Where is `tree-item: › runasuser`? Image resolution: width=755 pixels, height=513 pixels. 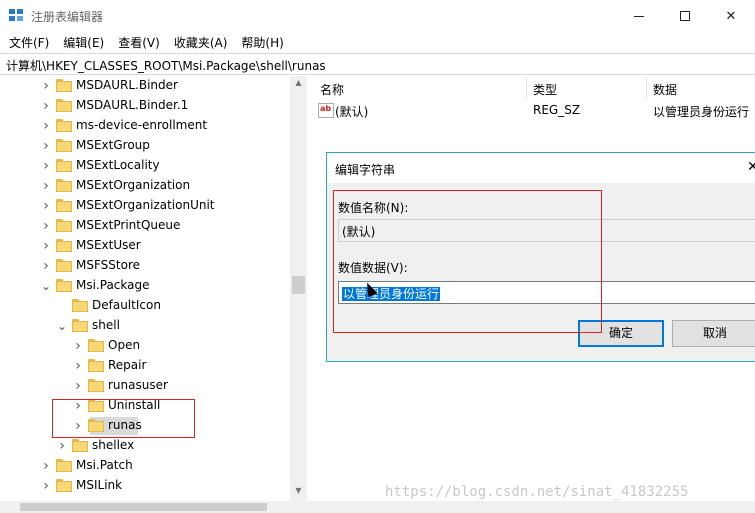 tree-item: › runasuser is located at coordinates (145, 386).